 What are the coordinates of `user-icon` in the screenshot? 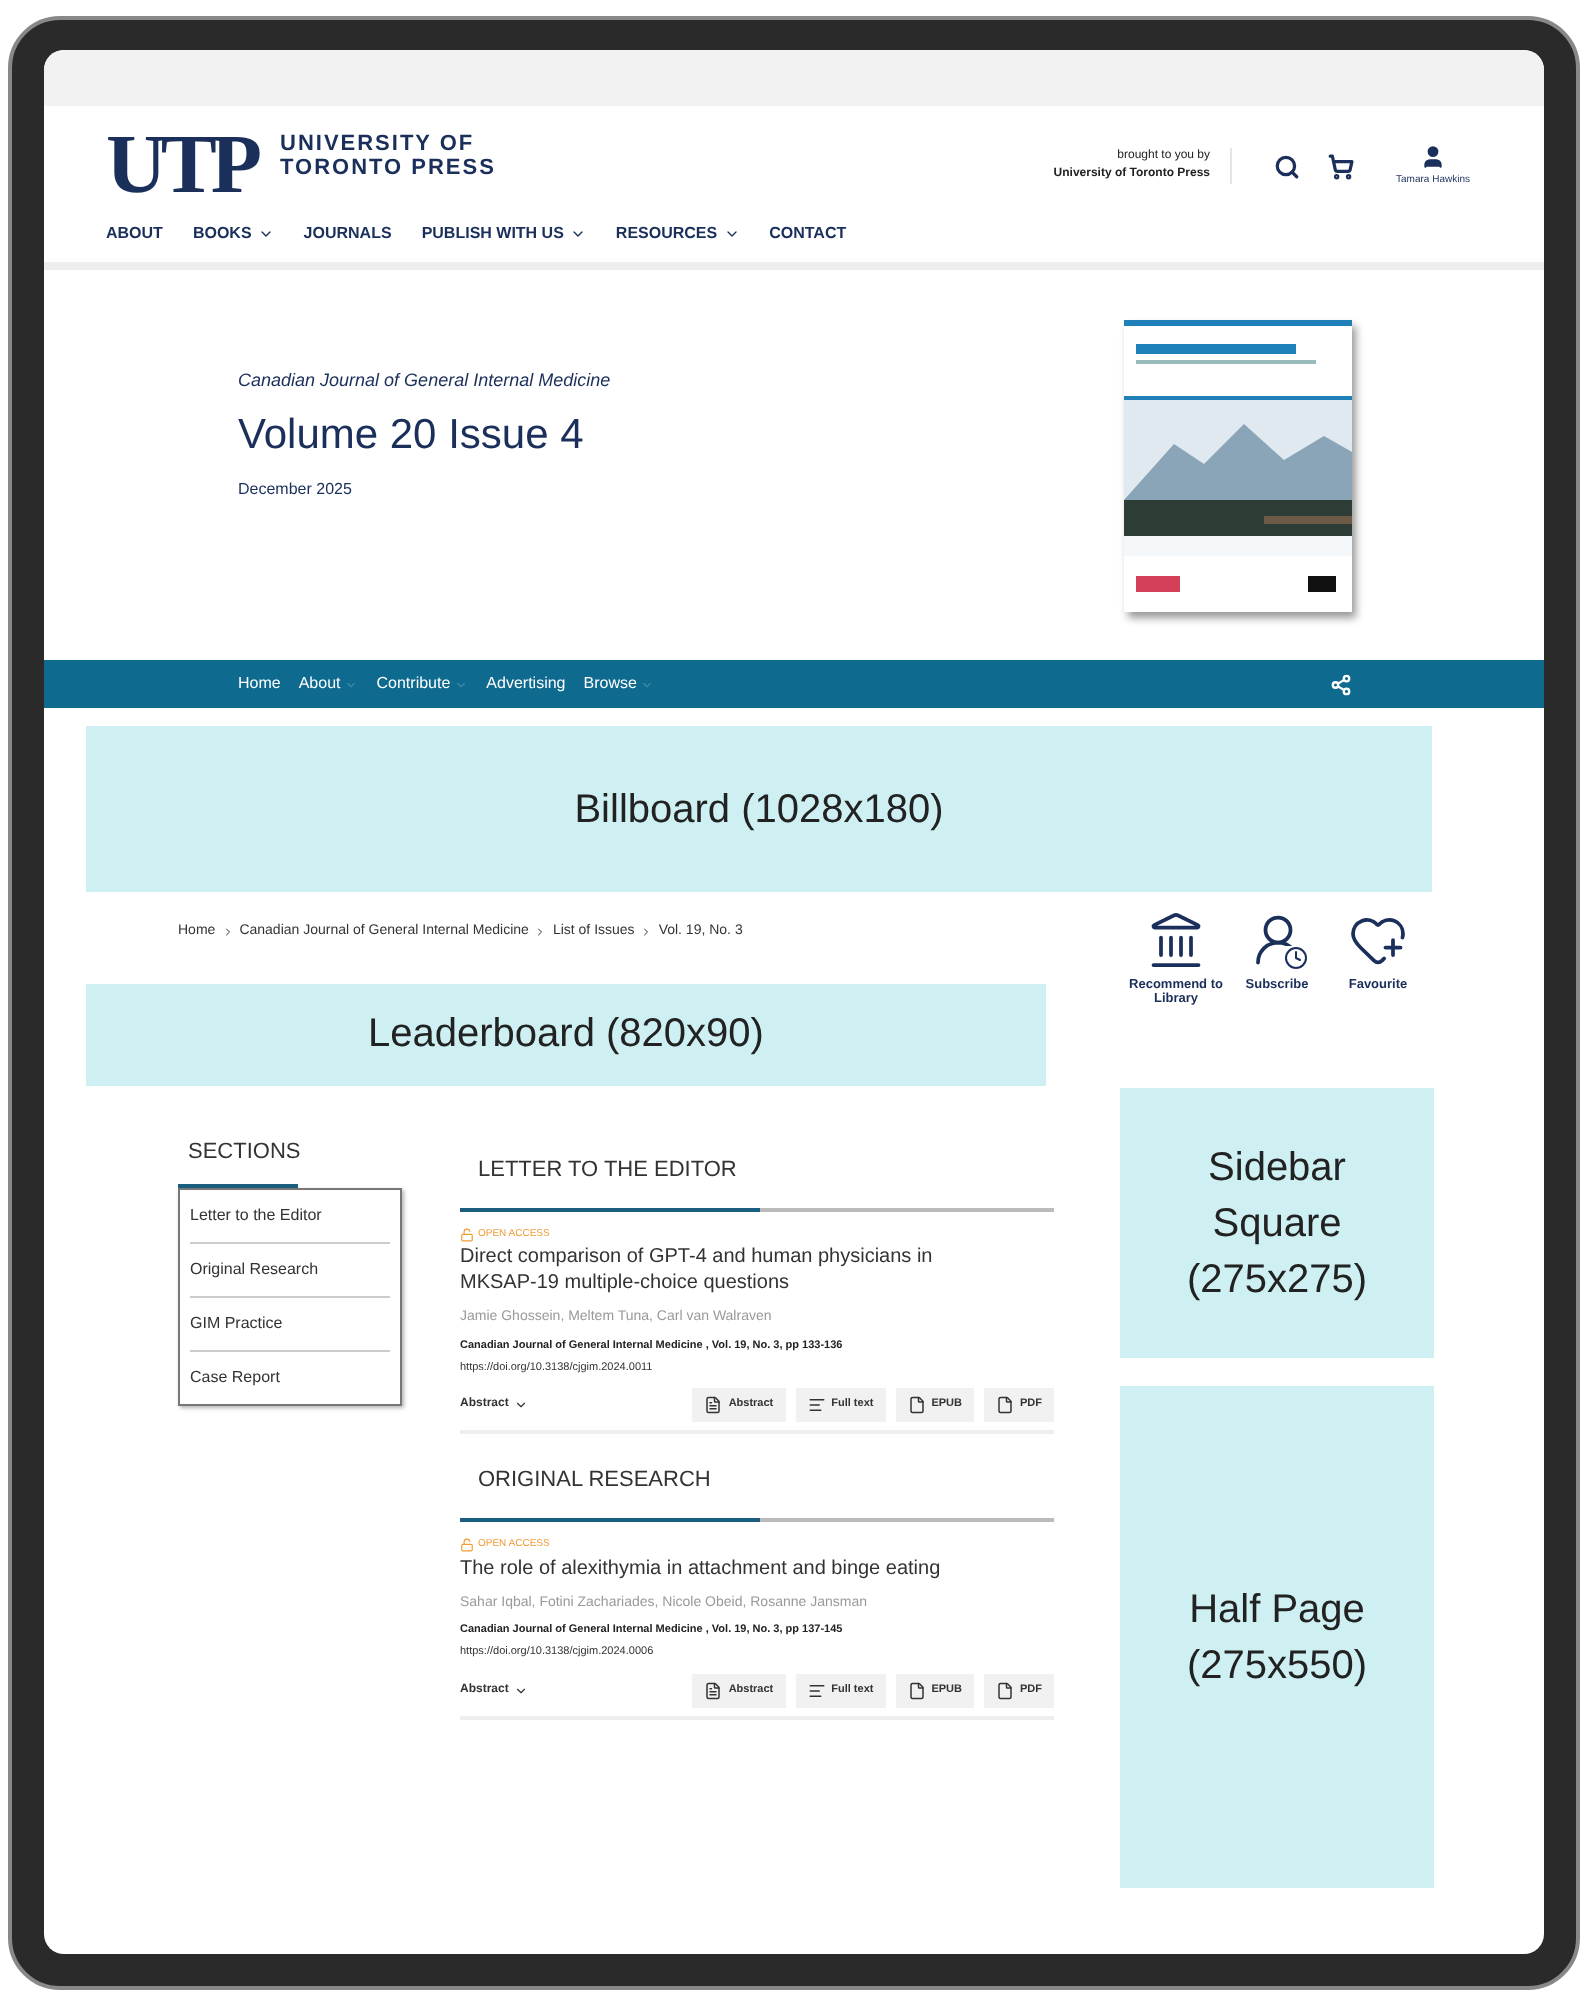 It's located at (1433, 156).